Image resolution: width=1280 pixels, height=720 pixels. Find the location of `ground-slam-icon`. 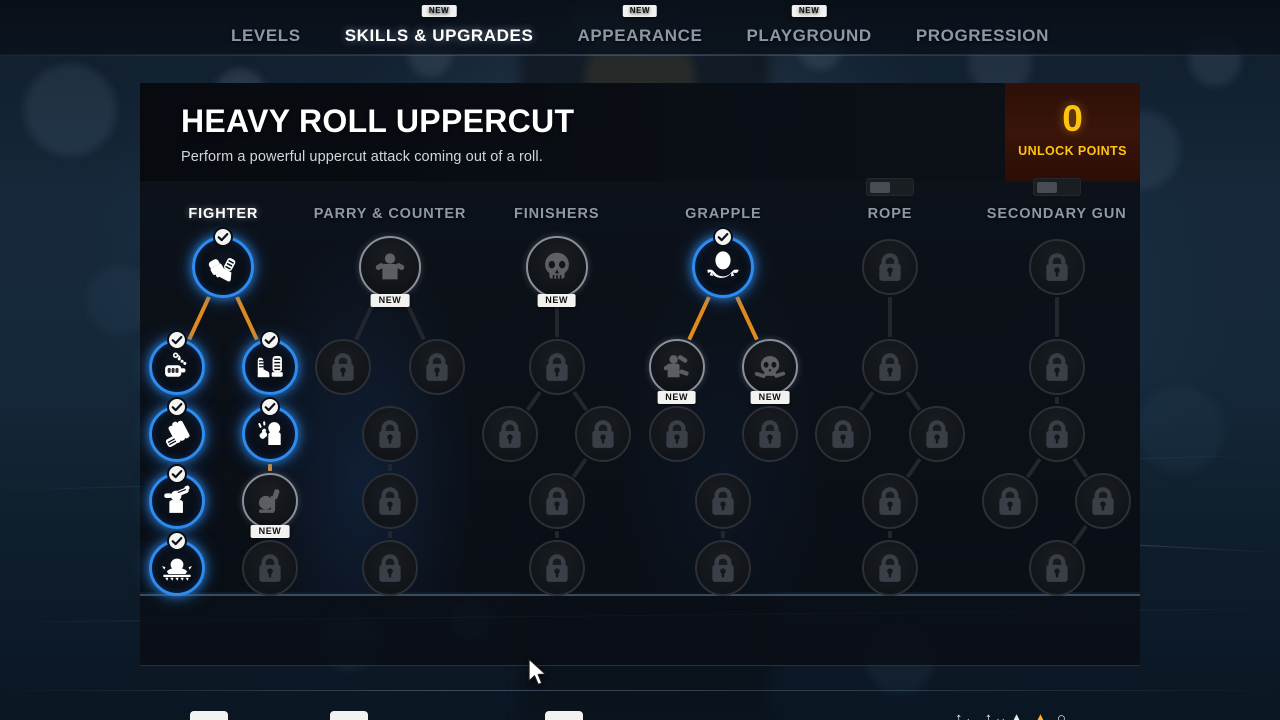

ground-slam-icon is located at coordinates (177, 568).